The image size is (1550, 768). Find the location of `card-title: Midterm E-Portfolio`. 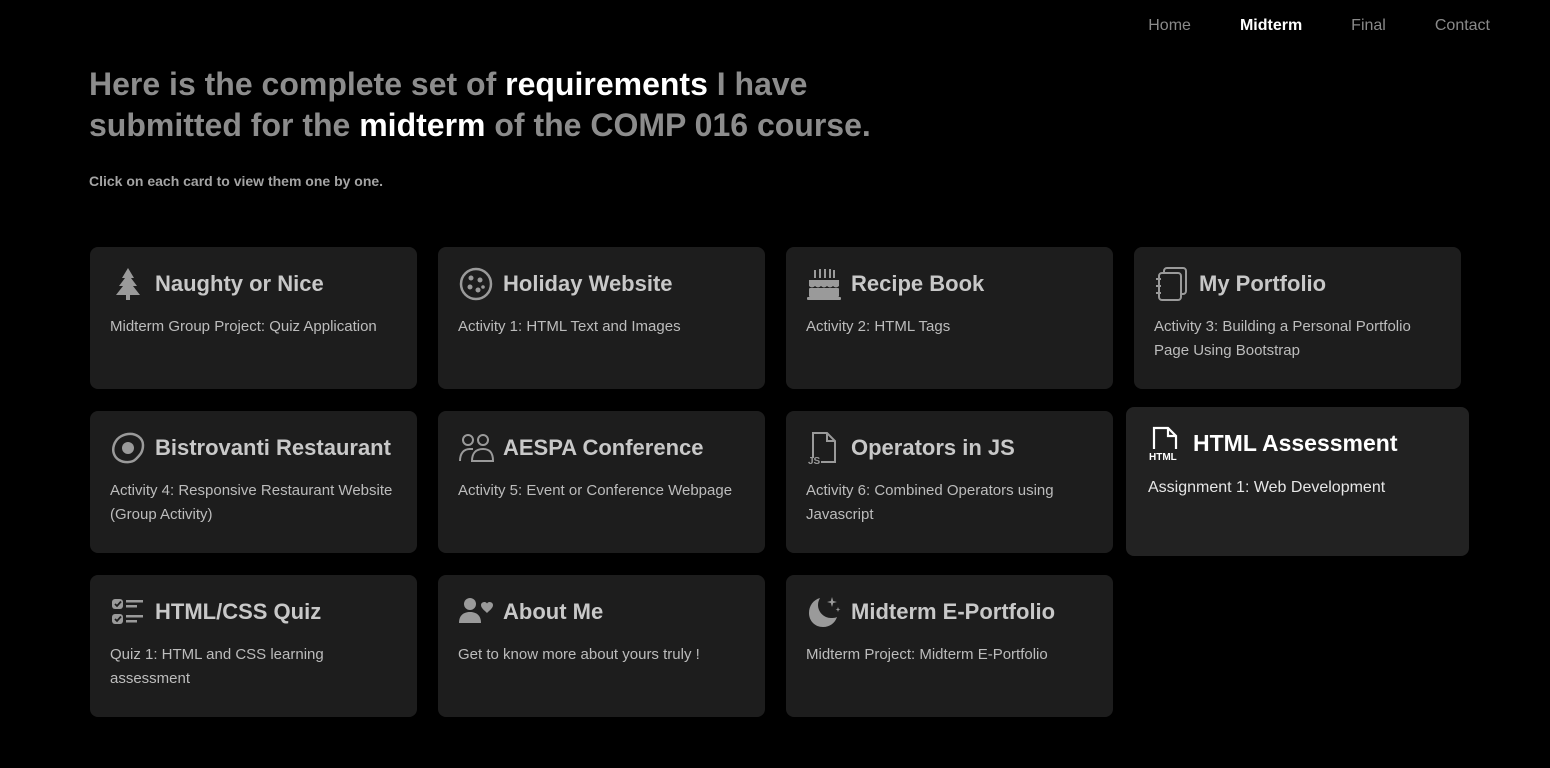

card-title: Midterm E-Portfolio is located at coordinates (953, 611).